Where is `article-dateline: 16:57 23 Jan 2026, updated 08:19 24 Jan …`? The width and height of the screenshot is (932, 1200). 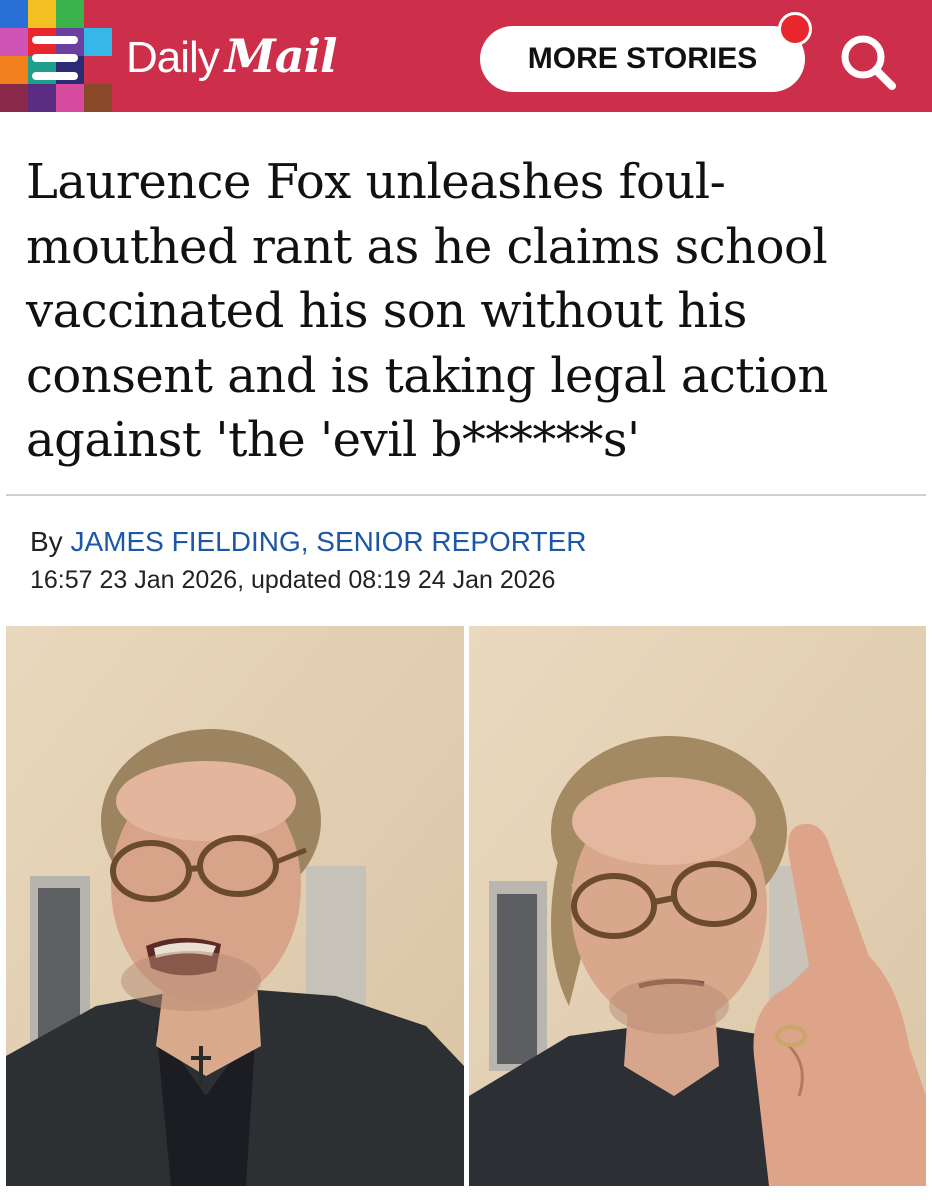
article-dateline: 16:57 23 Jan 2026, updated 08:19 24 Jan … is located at coordinates (293, 580).